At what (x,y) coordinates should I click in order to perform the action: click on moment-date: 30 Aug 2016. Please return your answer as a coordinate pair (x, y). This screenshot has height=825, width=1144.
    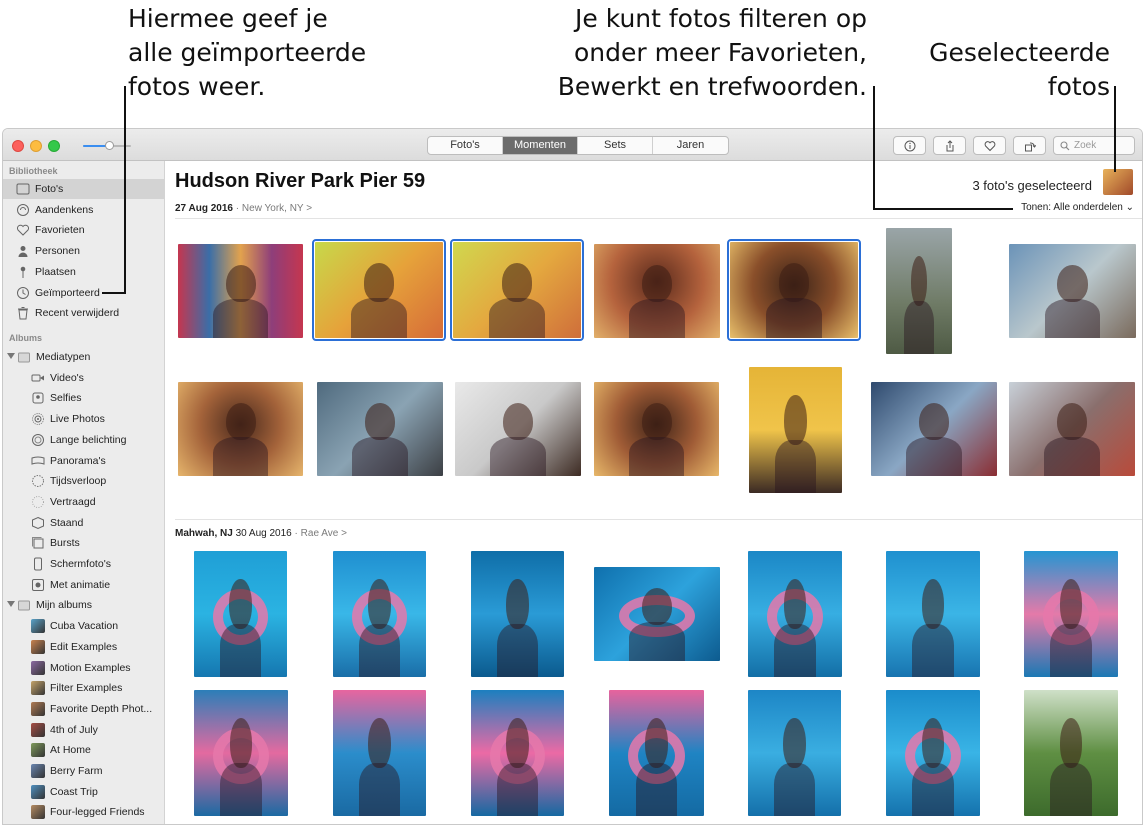
    Looking at the image, I should click on (263, 533).